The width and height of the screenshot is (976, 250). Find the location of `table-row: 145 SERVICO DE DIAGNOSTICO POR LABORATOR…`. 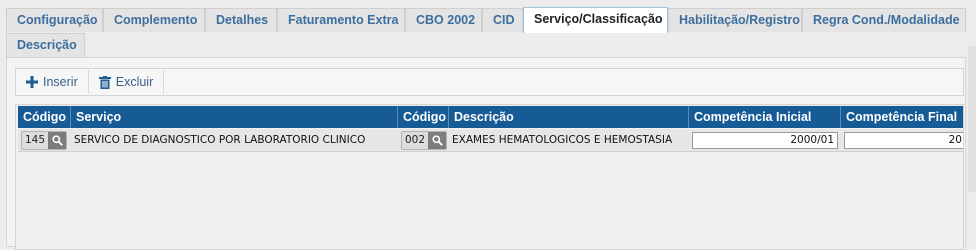

table-row: 145 SERVICO DE DIAGNOSTICO POR LABORATOR… is located at coordinates (490, 140).